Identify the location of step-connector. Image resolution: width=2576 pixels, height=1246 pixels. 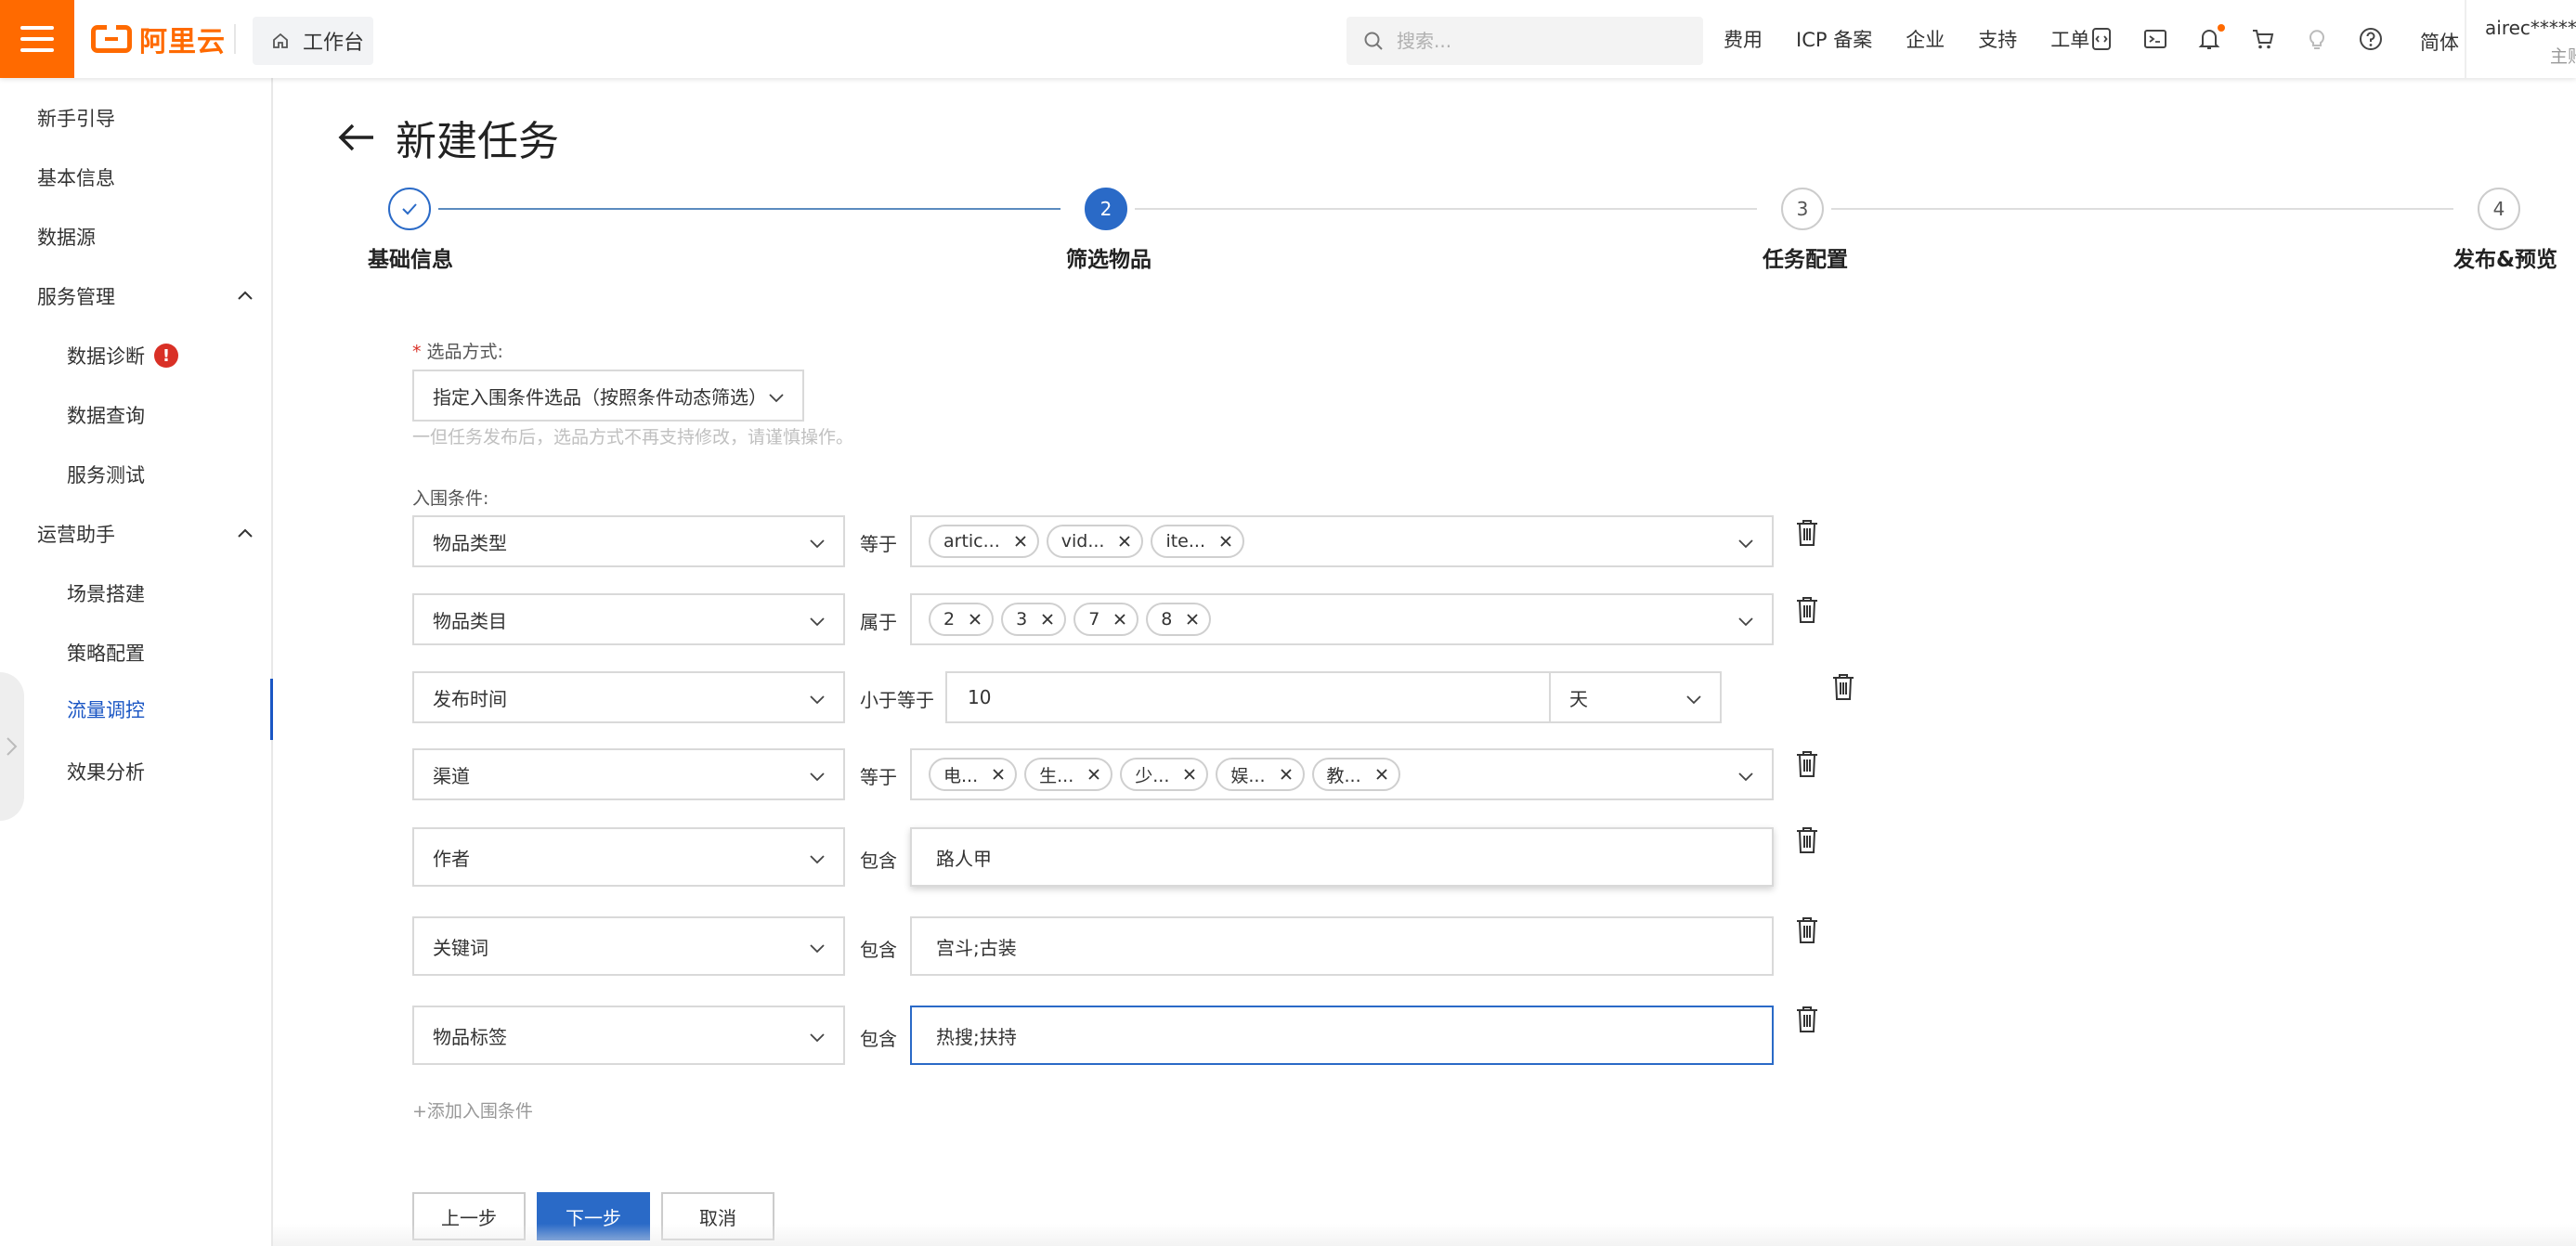
(2142, 209).